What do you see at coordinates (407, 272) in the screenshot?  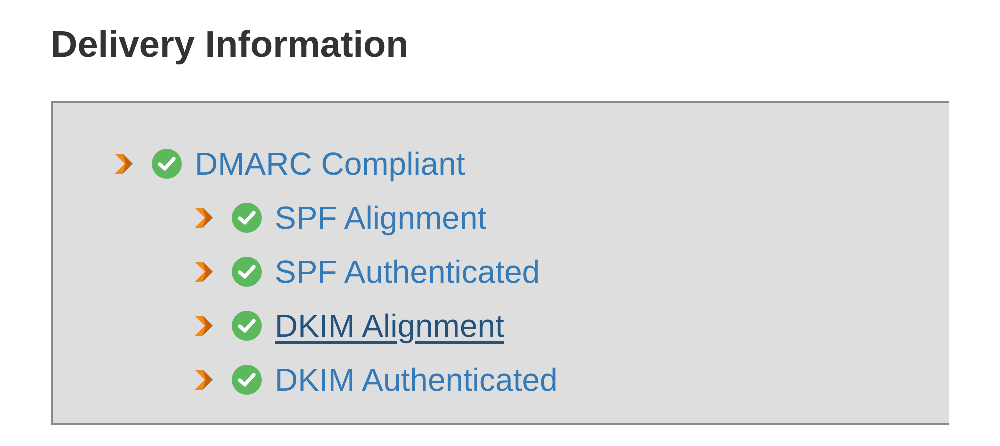 I see `tree-item-link: SPF Authenticated` at bounding box center [407, 272].